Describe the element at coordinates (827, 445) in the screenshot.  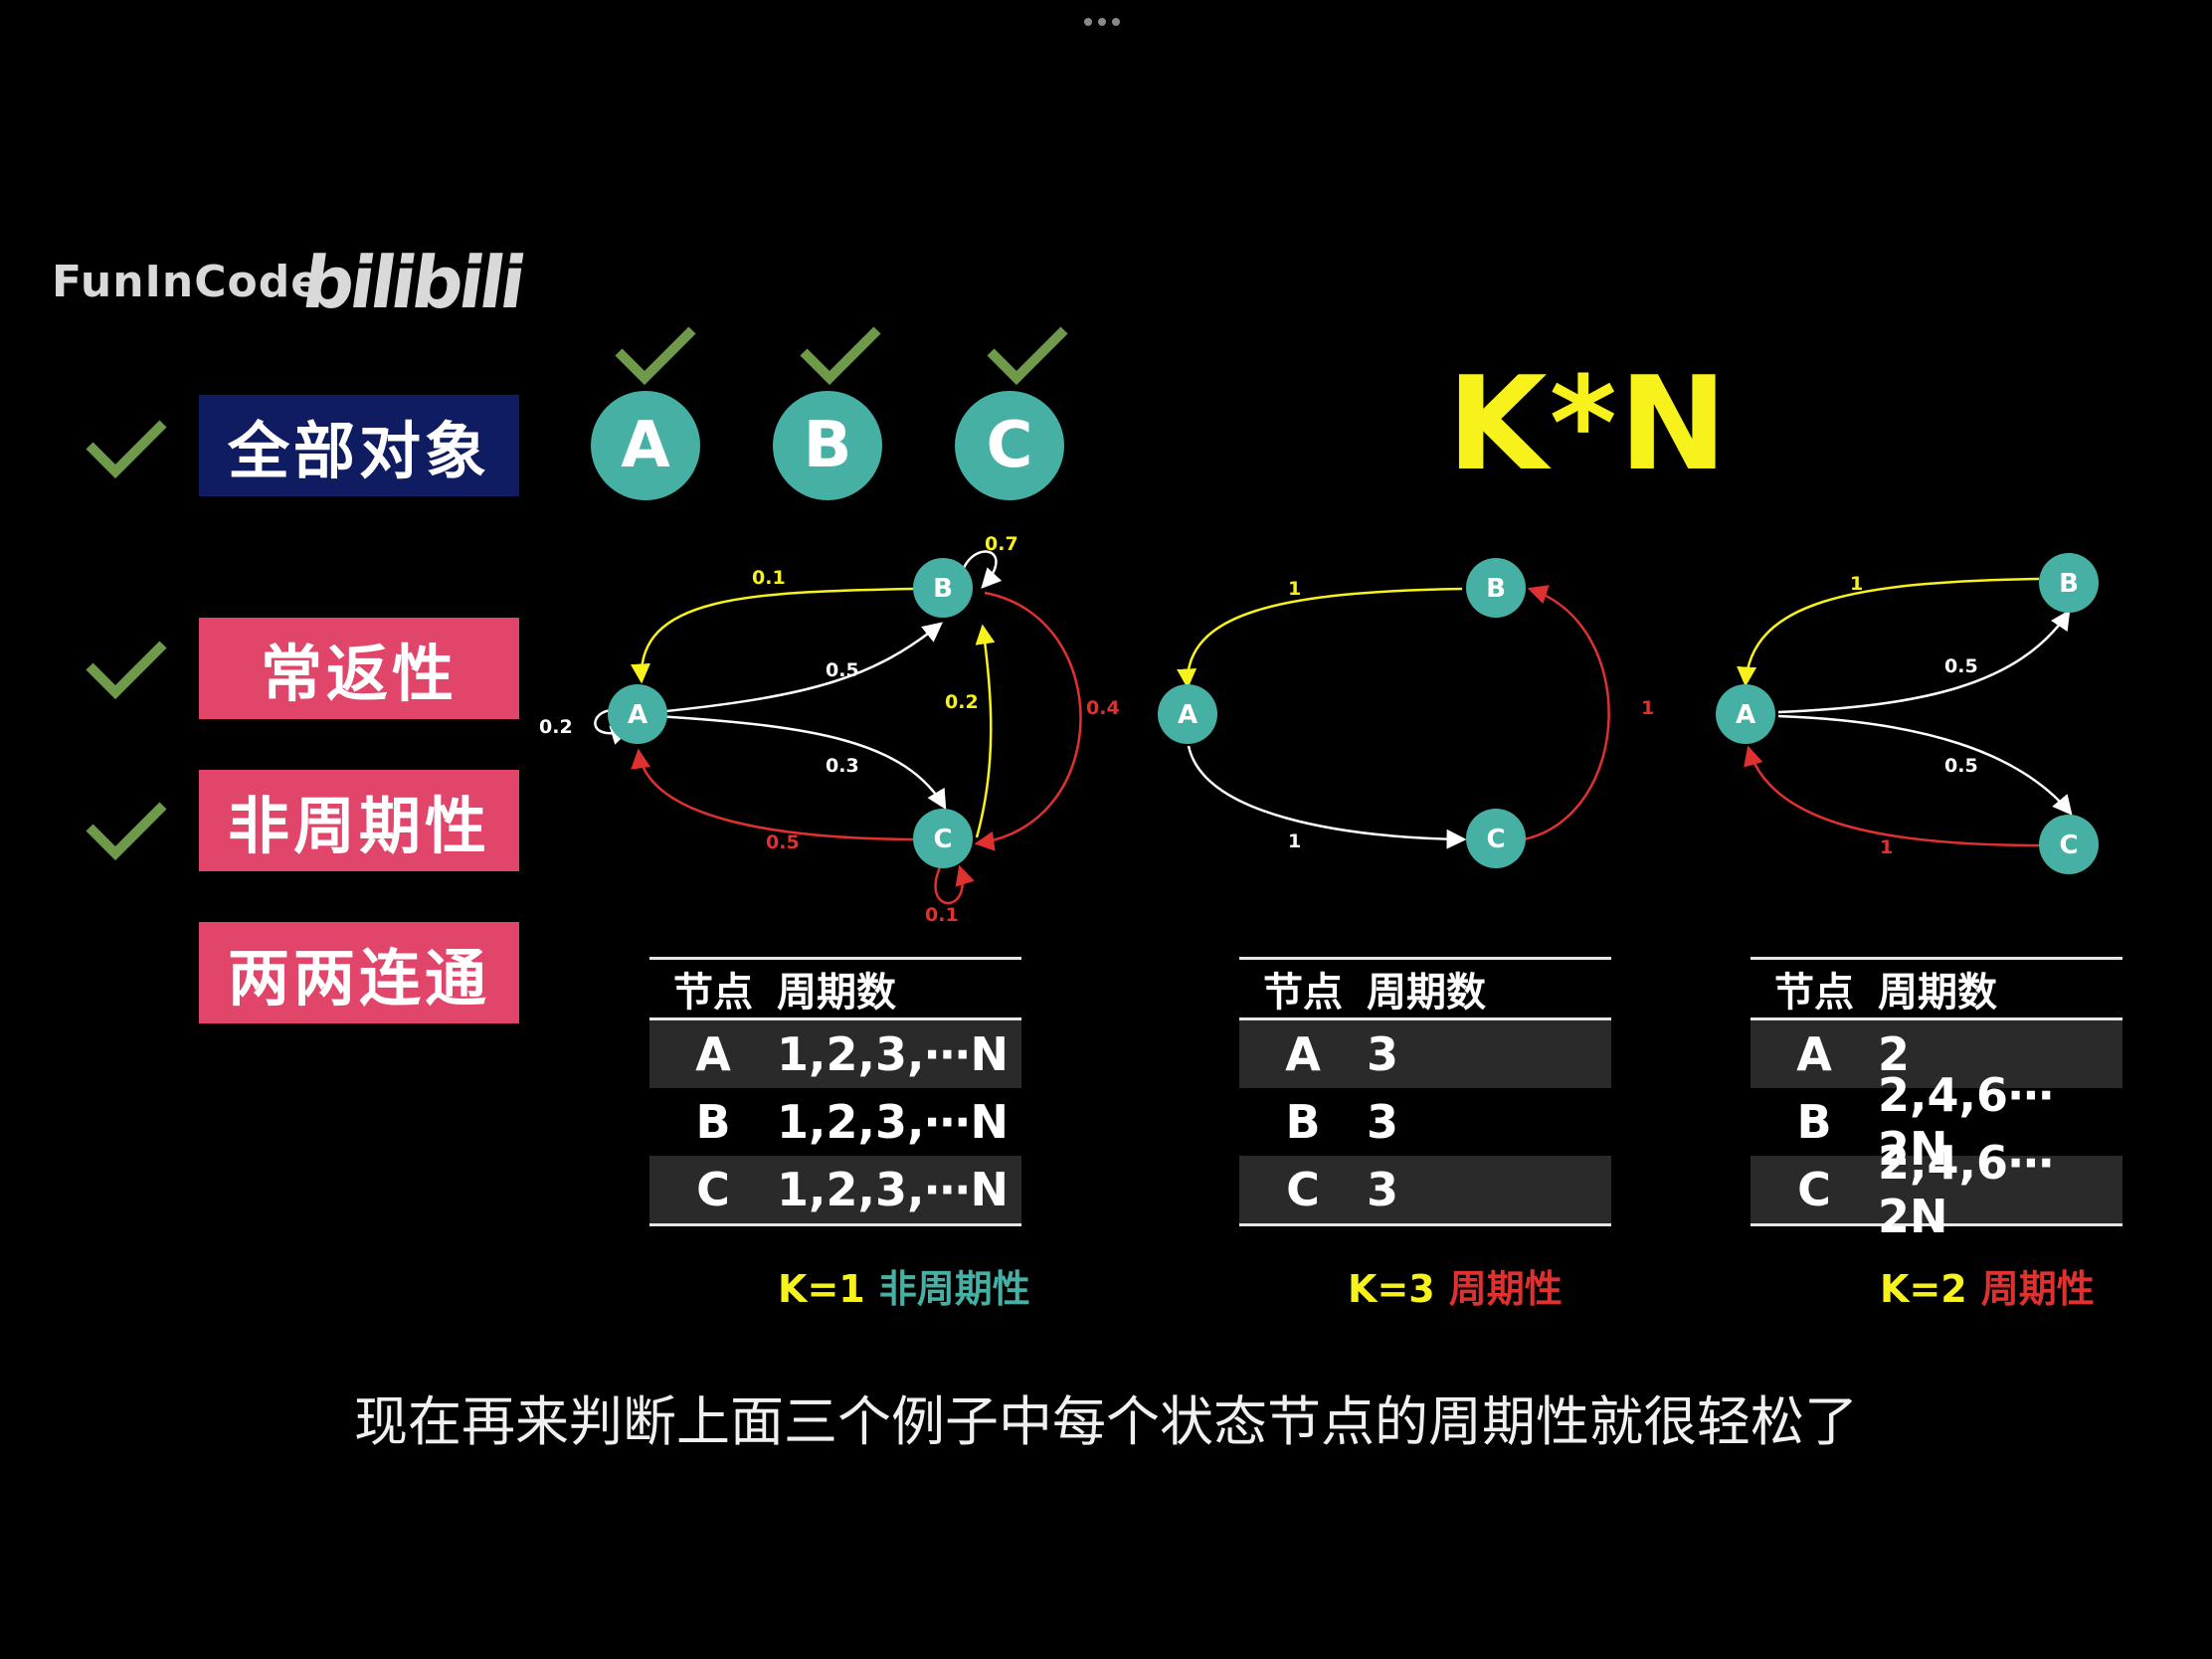
I see `state-node-b: B` at that location.